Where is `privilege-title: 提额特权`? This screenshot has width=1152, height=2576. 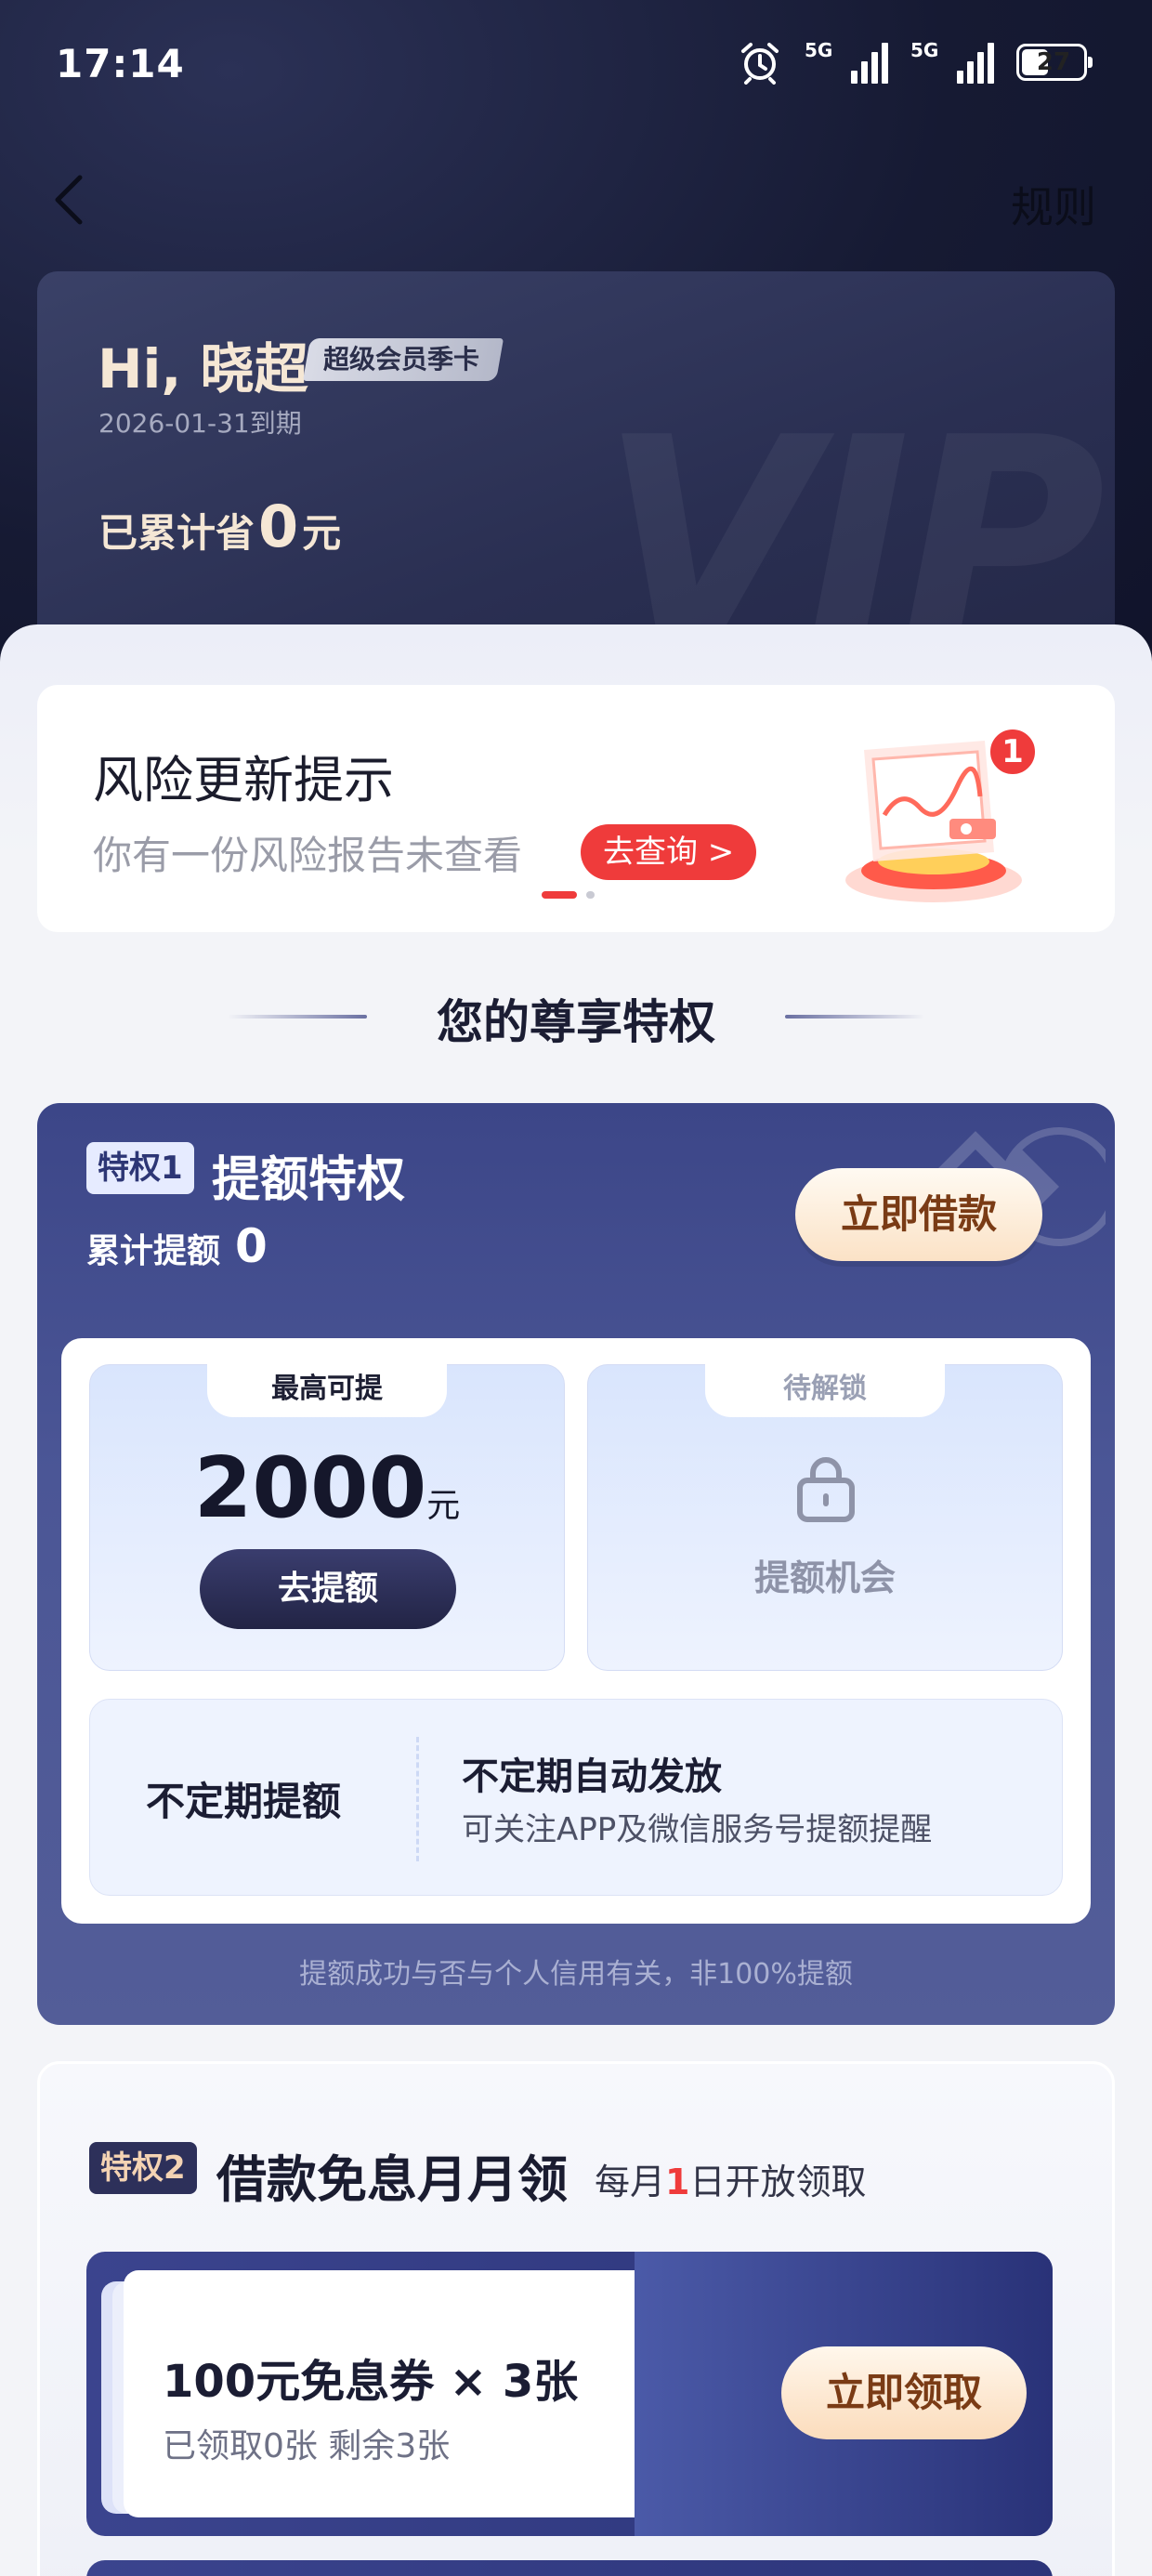
privilege-title: 提额特权 is located at coordinates (309, 1180).